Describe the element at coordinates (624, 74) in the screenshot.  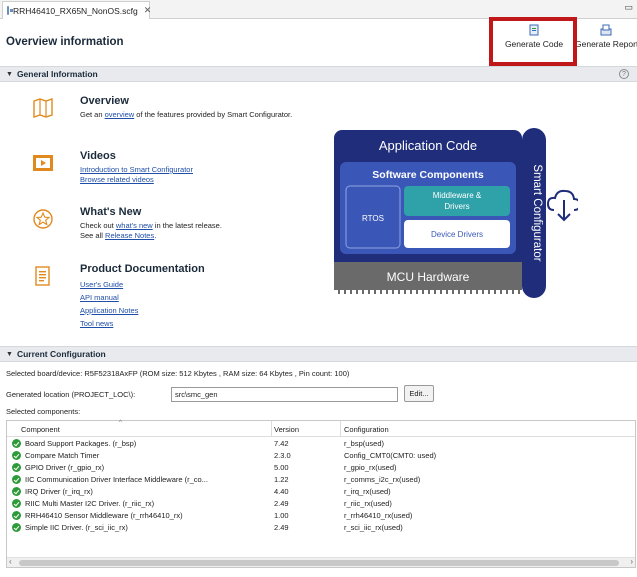
I see `help-icon: ?` at that location.